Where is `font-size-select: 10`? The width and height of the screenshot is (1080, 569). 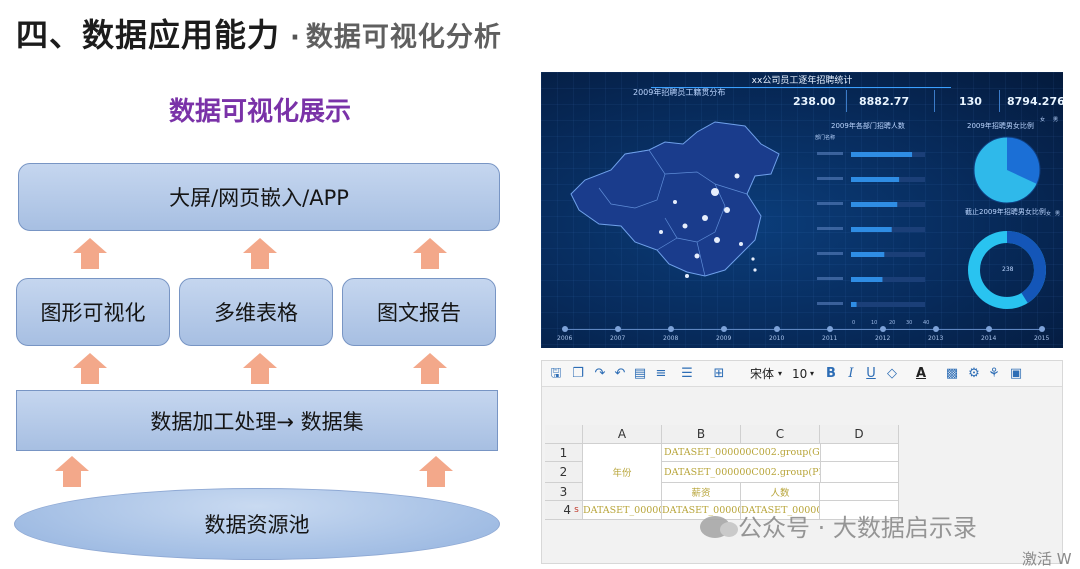
font-size-select: 10 is located at coordinates (799, 374).